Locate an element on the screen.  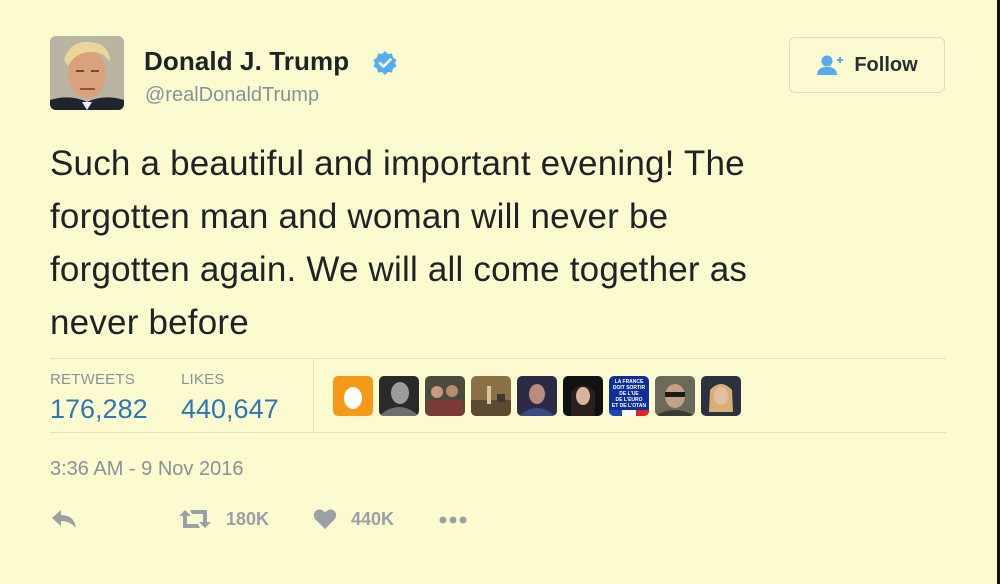
tweet-text-line: never before is located at coordinates (149, 322).